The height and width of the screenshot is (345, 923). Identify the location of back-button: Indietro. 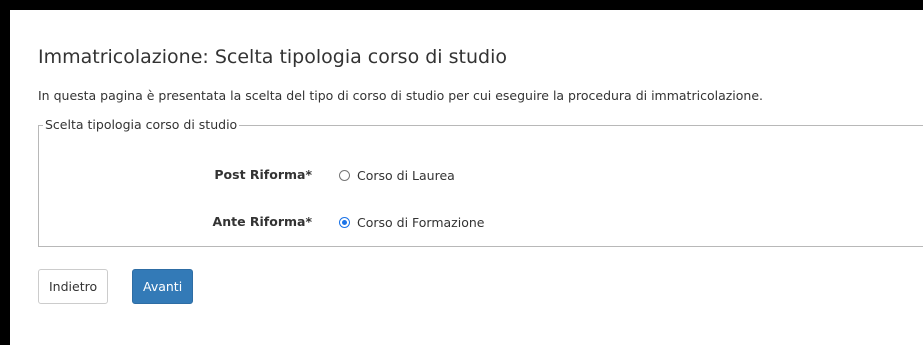
(73, 286).